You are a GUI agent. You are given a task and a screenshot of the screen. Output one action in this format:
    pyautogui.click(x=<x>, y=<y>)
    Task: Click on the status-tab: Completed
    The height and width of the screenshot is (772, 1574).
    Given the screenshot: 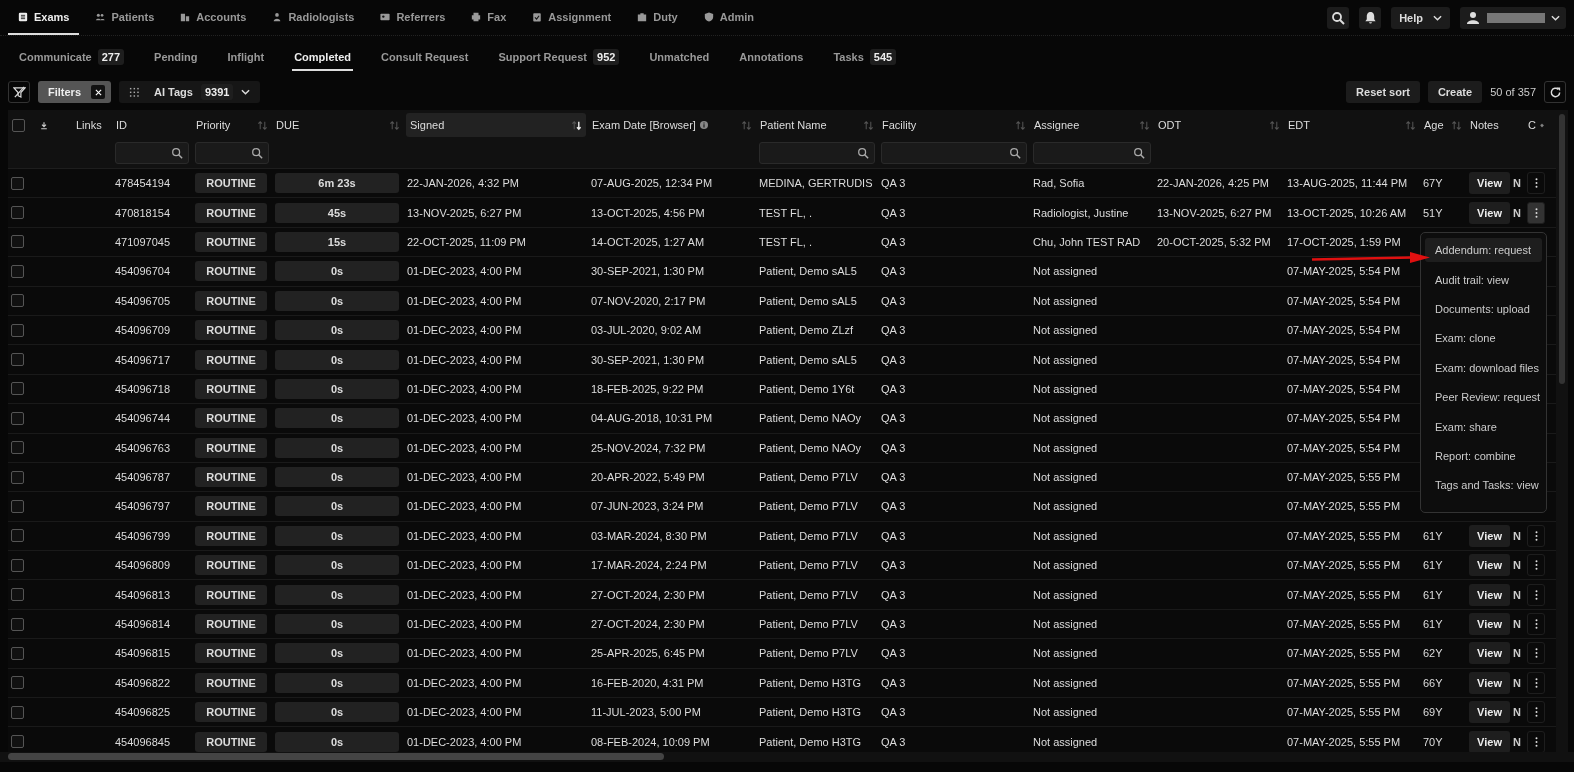 What is the action you would take?
    pyautogui.click(x=322, y=58)
    